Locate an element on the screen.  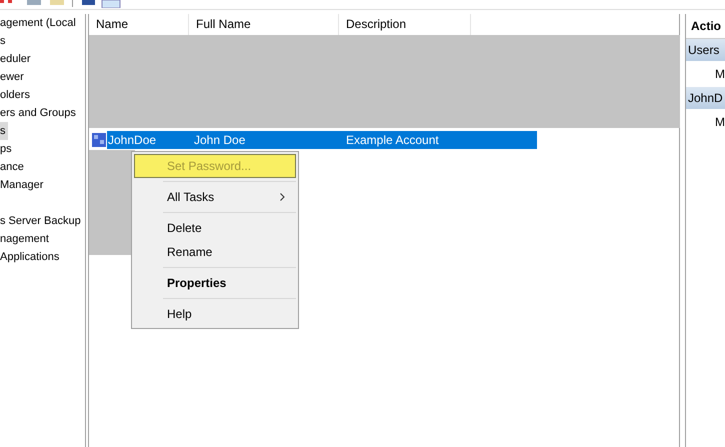
menu-item: All Tasks is located at coordinates (215, 197).